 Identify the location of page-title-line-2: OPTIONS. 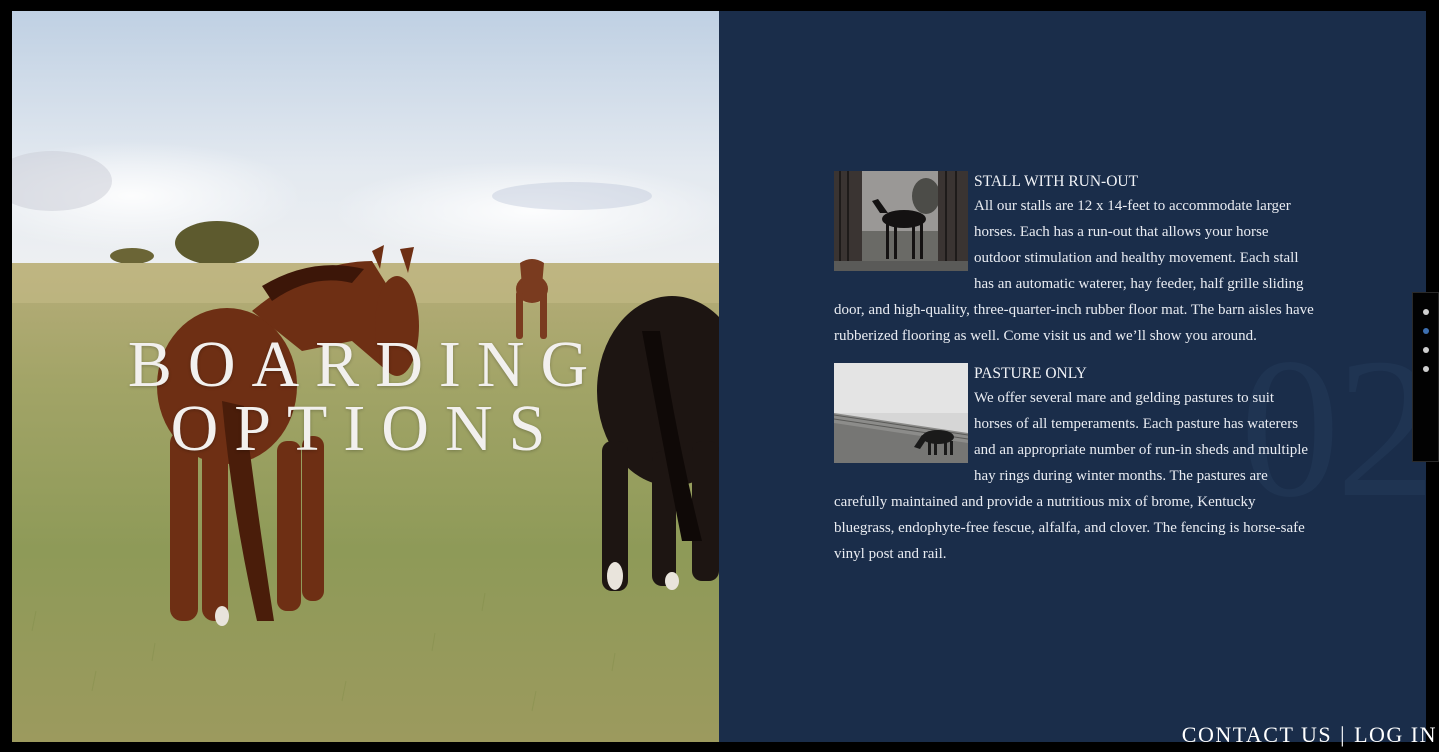
(366, 428).